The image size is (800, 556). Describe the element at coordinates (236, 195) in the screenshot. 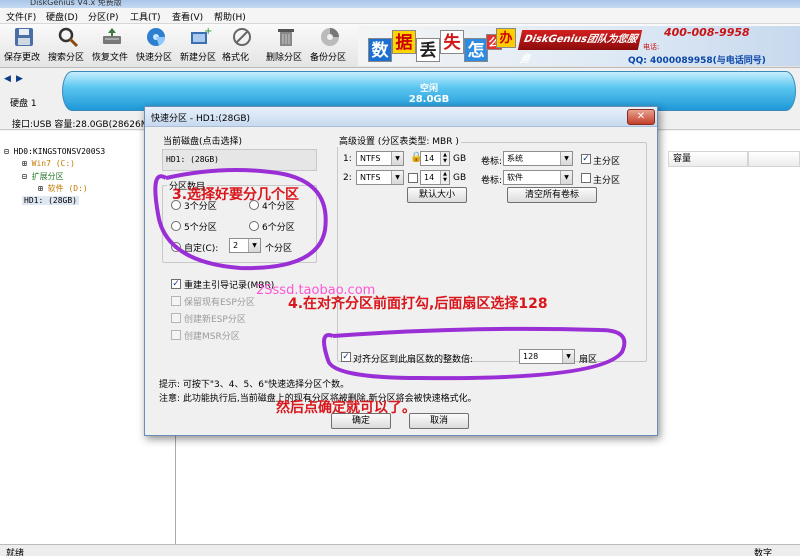

I see `annotation-step3: 3.选择好要分几个区` at that location.